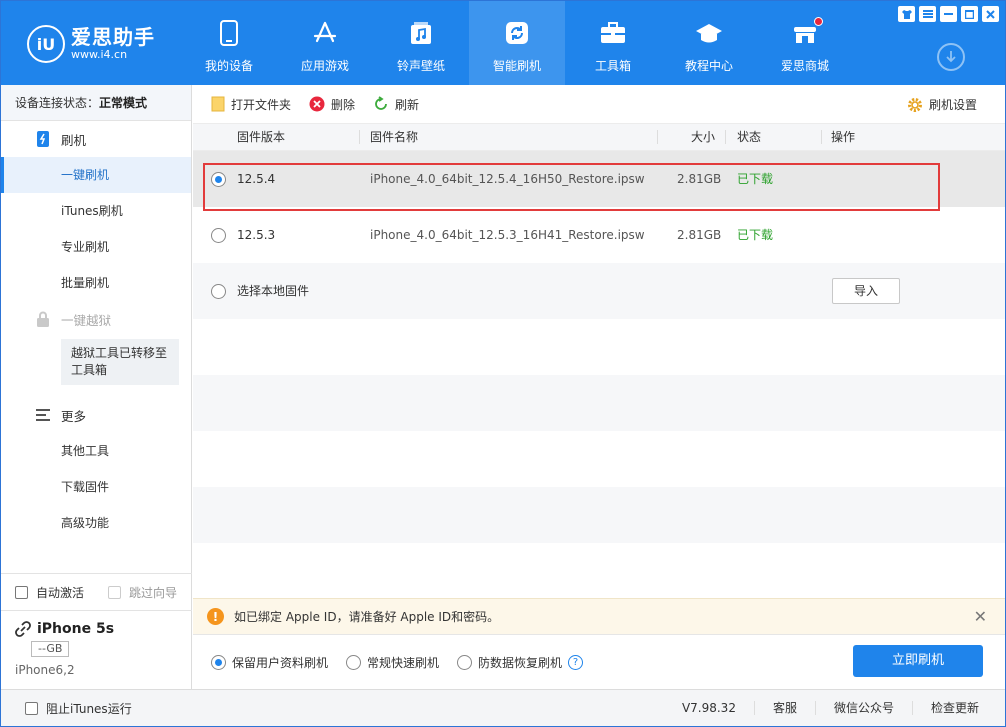 The height and width of the screenshot is (727, 1006). I want to click on minimize-icon, so click(948, 14).